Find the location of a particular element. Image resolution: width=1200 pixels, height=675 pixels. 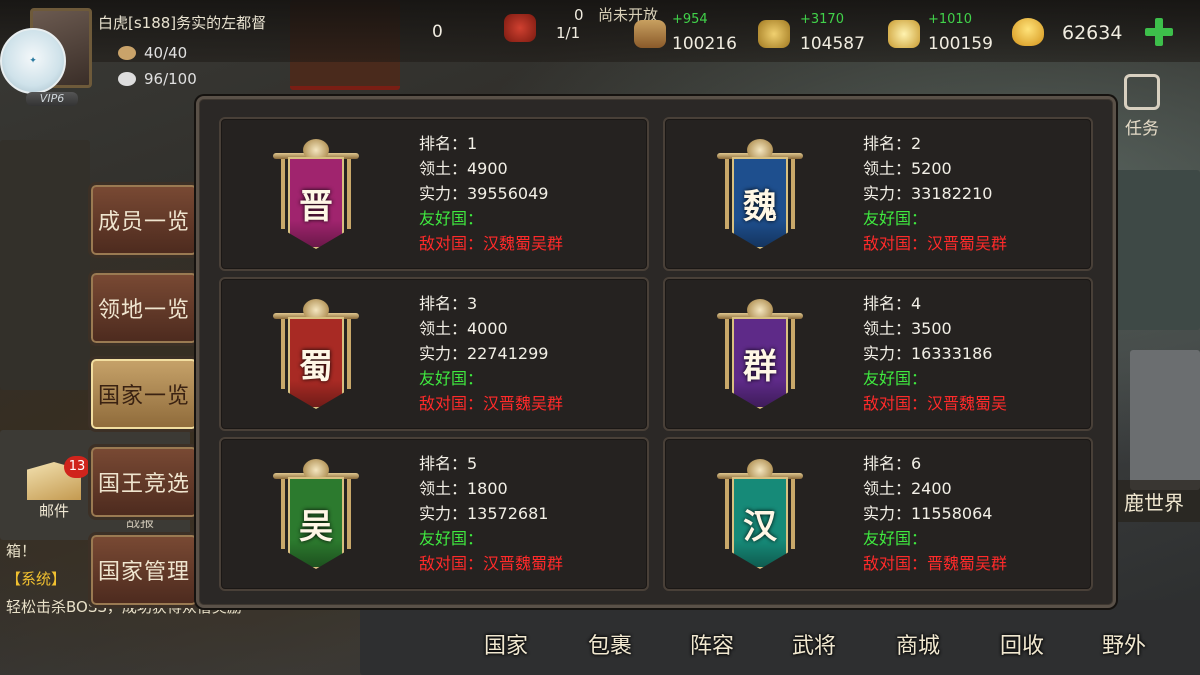

coin-gain: +1010 is located at coordinates (950, 19).